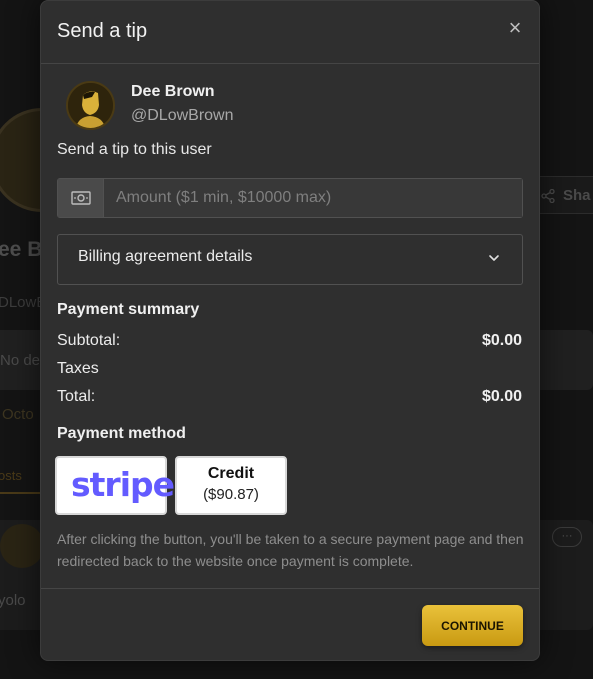  I want to click on background-post-text: yolo, so click(13, 600).